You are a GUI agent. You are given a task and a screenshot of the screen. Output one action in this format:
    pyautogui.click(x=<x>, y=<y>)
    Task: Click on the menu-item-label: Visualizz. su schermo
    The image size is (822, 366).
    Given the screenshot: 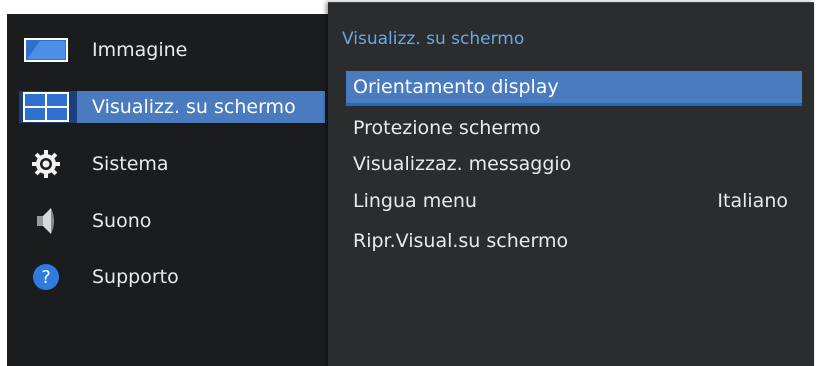 What is the action you would take?
    pyautogui.click(x=194, y=107)
    